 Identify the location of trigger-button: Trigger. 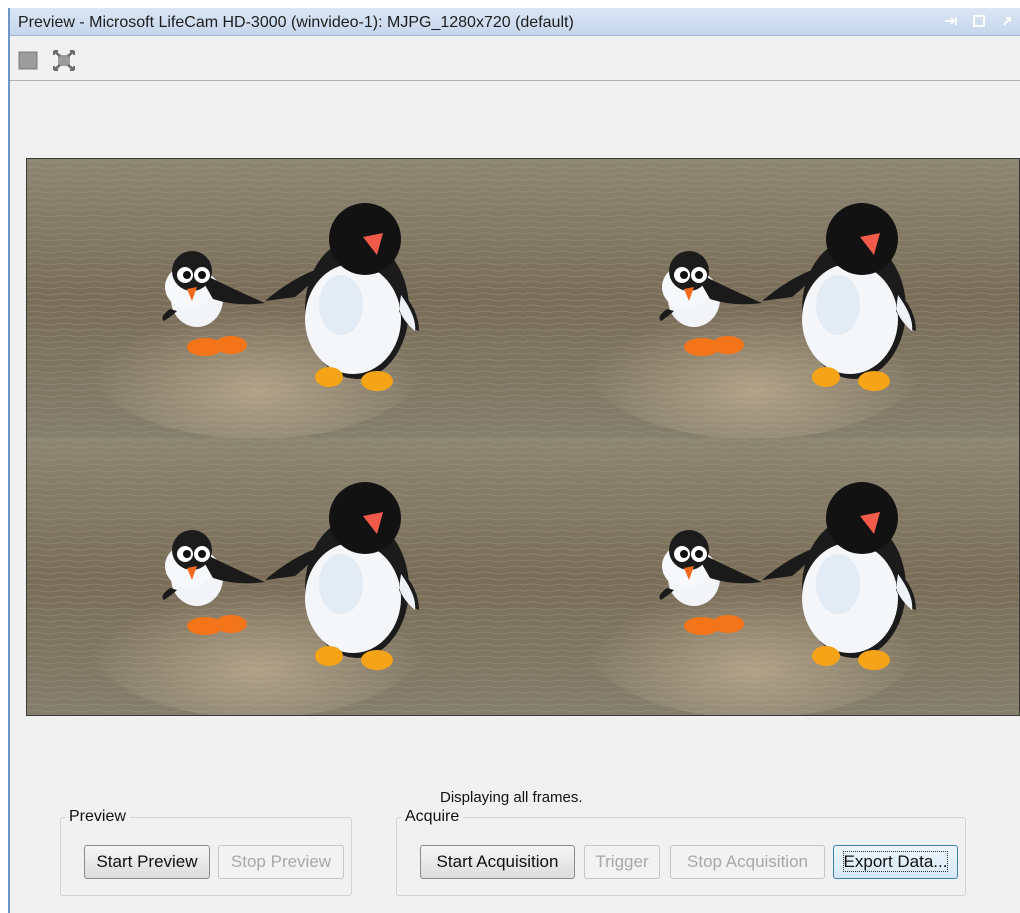
(622, 862).